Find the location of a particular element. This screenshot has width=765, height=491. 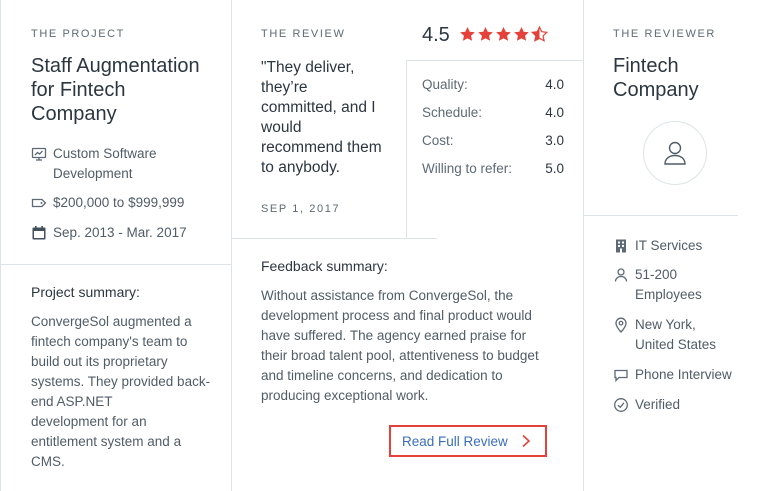

star-half-icon is located at coordinates (539, 34).